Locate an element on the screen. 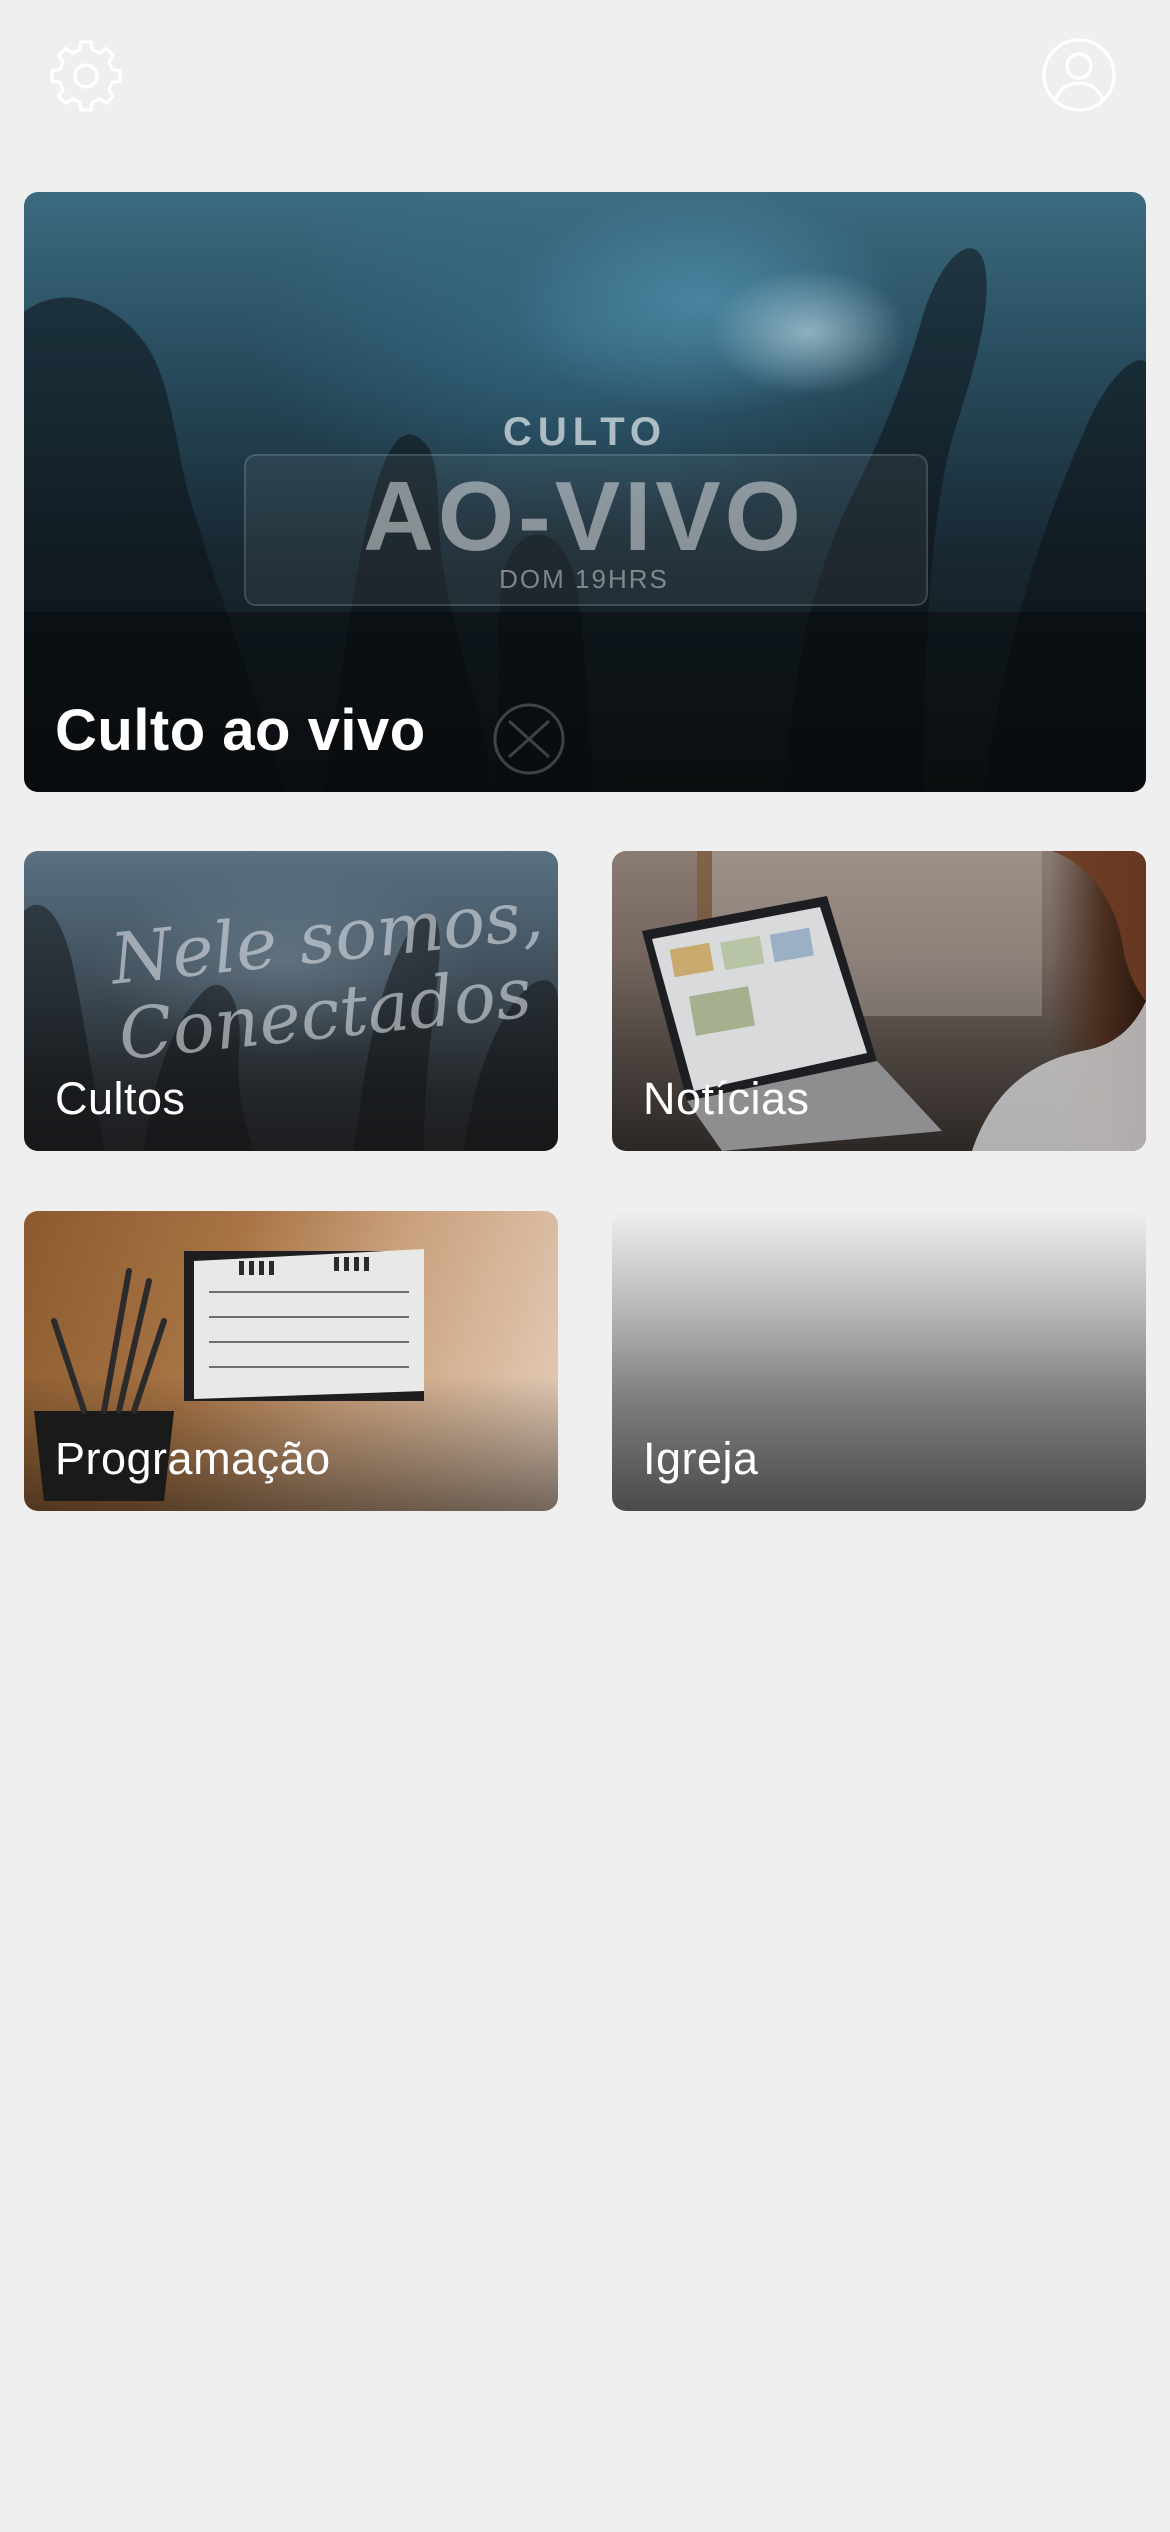 This screenshot has height=2532, width=1170. poster-title-small: CULTO is located at coordinates (585, 432).